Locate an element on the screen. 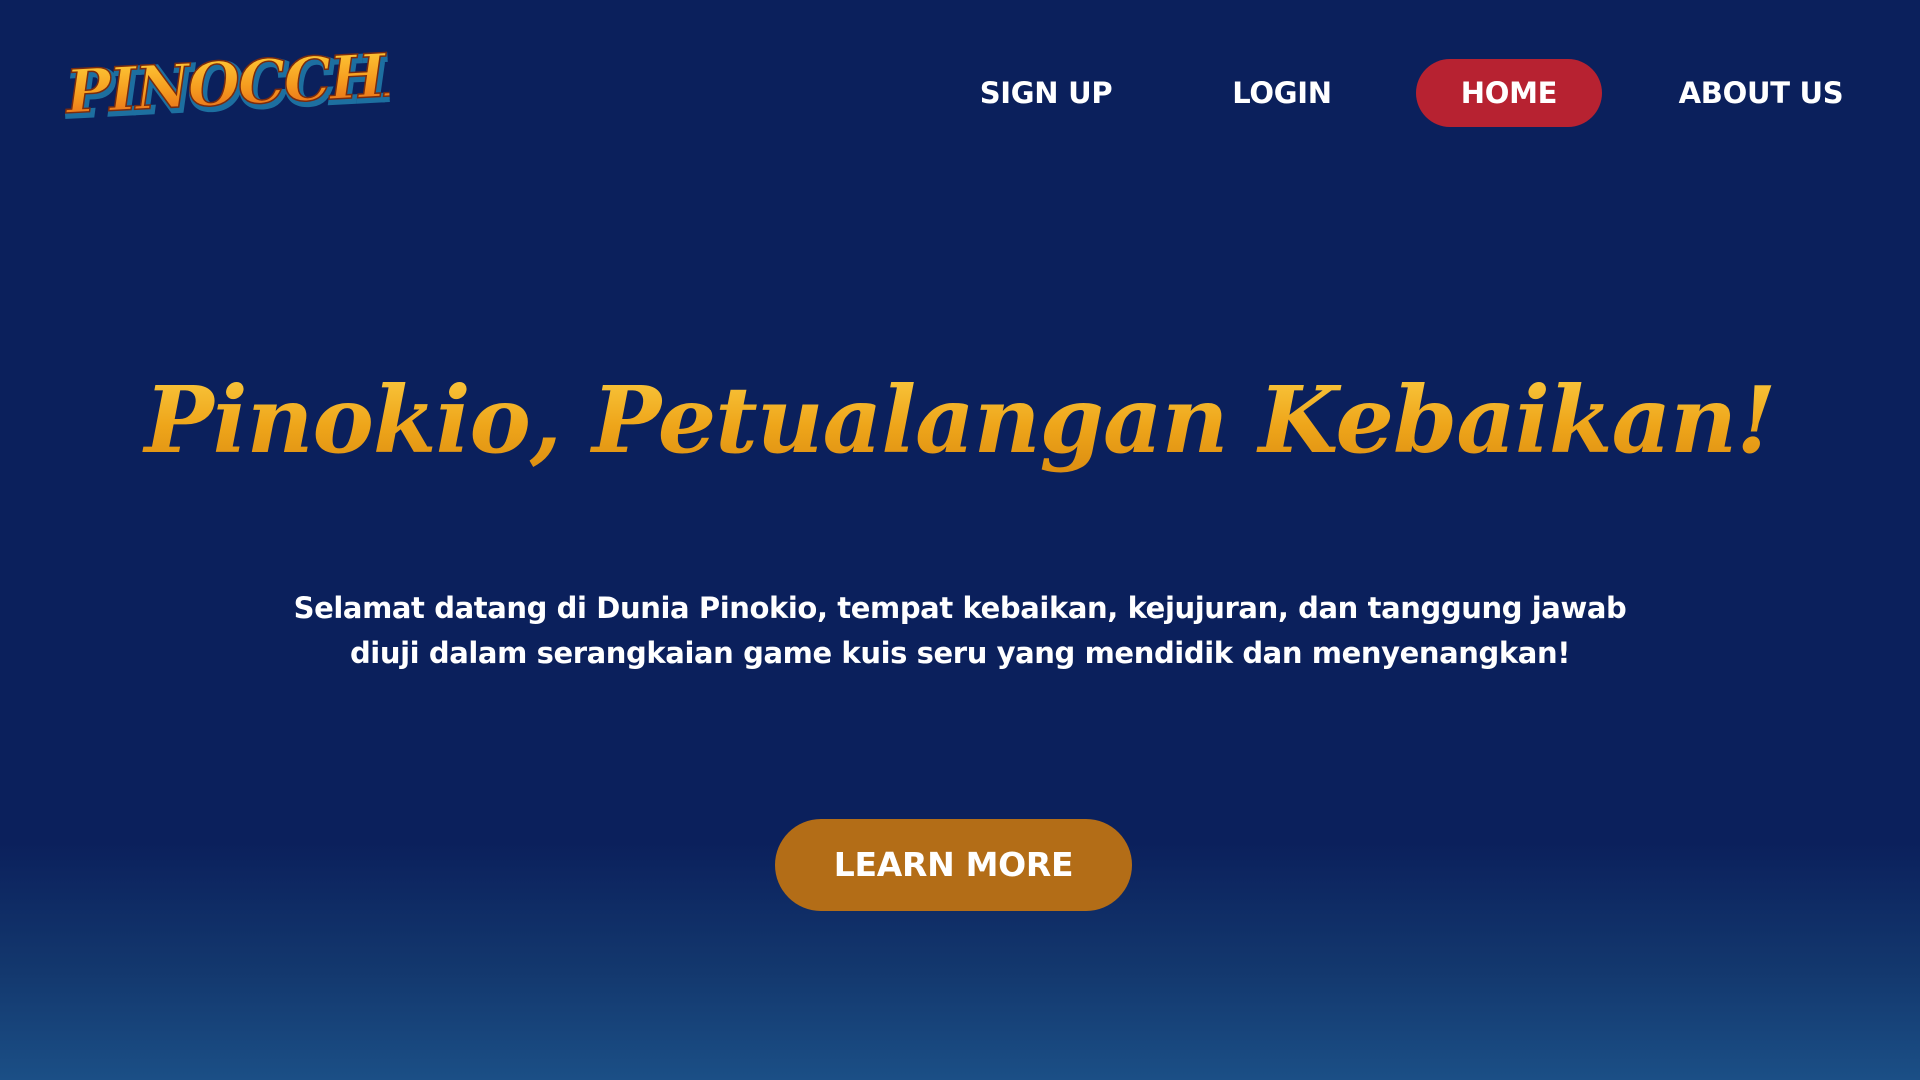  learn-more-button: LEARN MORE is located at coordinates (953, 865).